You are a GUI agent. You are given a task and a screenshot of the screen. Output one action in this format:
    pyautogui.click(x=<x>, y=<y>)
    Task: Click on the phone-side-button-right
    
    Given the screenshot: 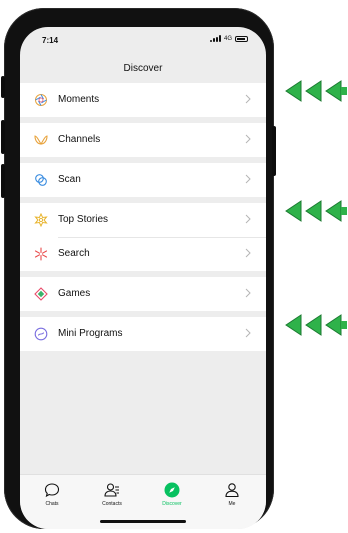 What is the action you would take?
    pyautogui.click(x=274, y=151)
    